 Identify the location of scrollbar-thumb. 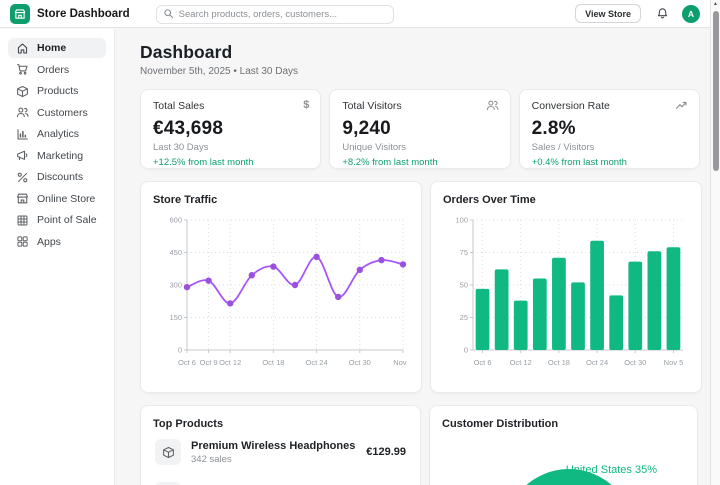
(716, 91).